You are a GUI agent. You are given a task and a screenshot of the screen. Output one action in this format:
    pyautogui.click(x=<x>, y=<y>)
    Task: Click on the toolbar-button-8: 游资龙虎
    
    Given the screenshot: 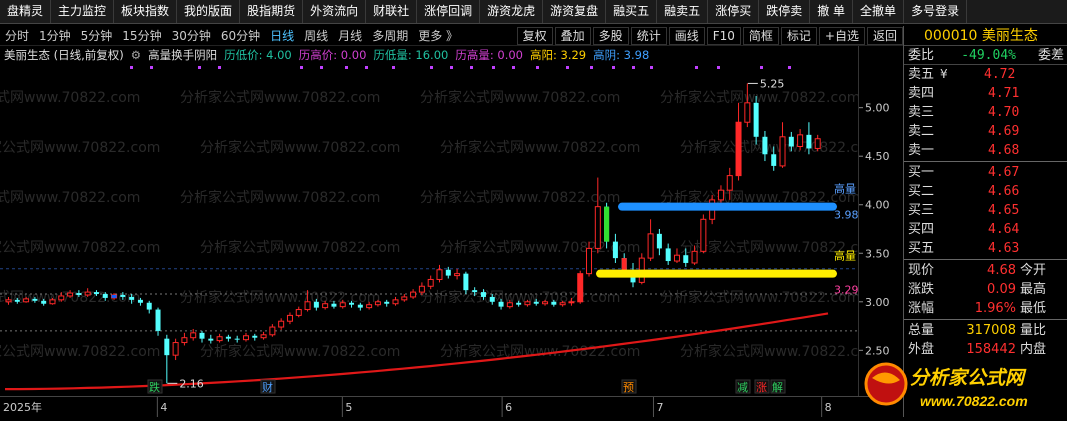 What is the action you would take?
    pyautogui.click(x=512, y=11)
    